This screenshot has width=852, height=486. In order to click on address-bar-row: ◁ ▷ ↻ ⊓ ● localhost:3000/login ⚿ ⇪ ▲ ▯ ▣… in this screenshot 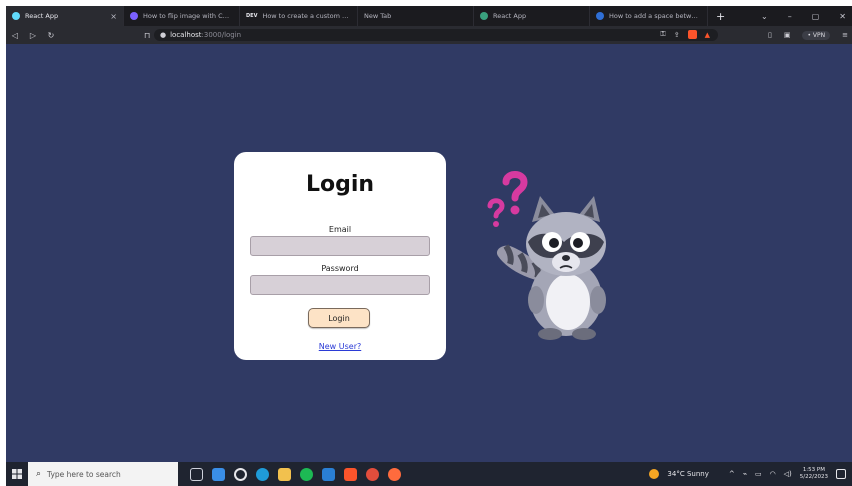, I will do `click(429, 35)`.